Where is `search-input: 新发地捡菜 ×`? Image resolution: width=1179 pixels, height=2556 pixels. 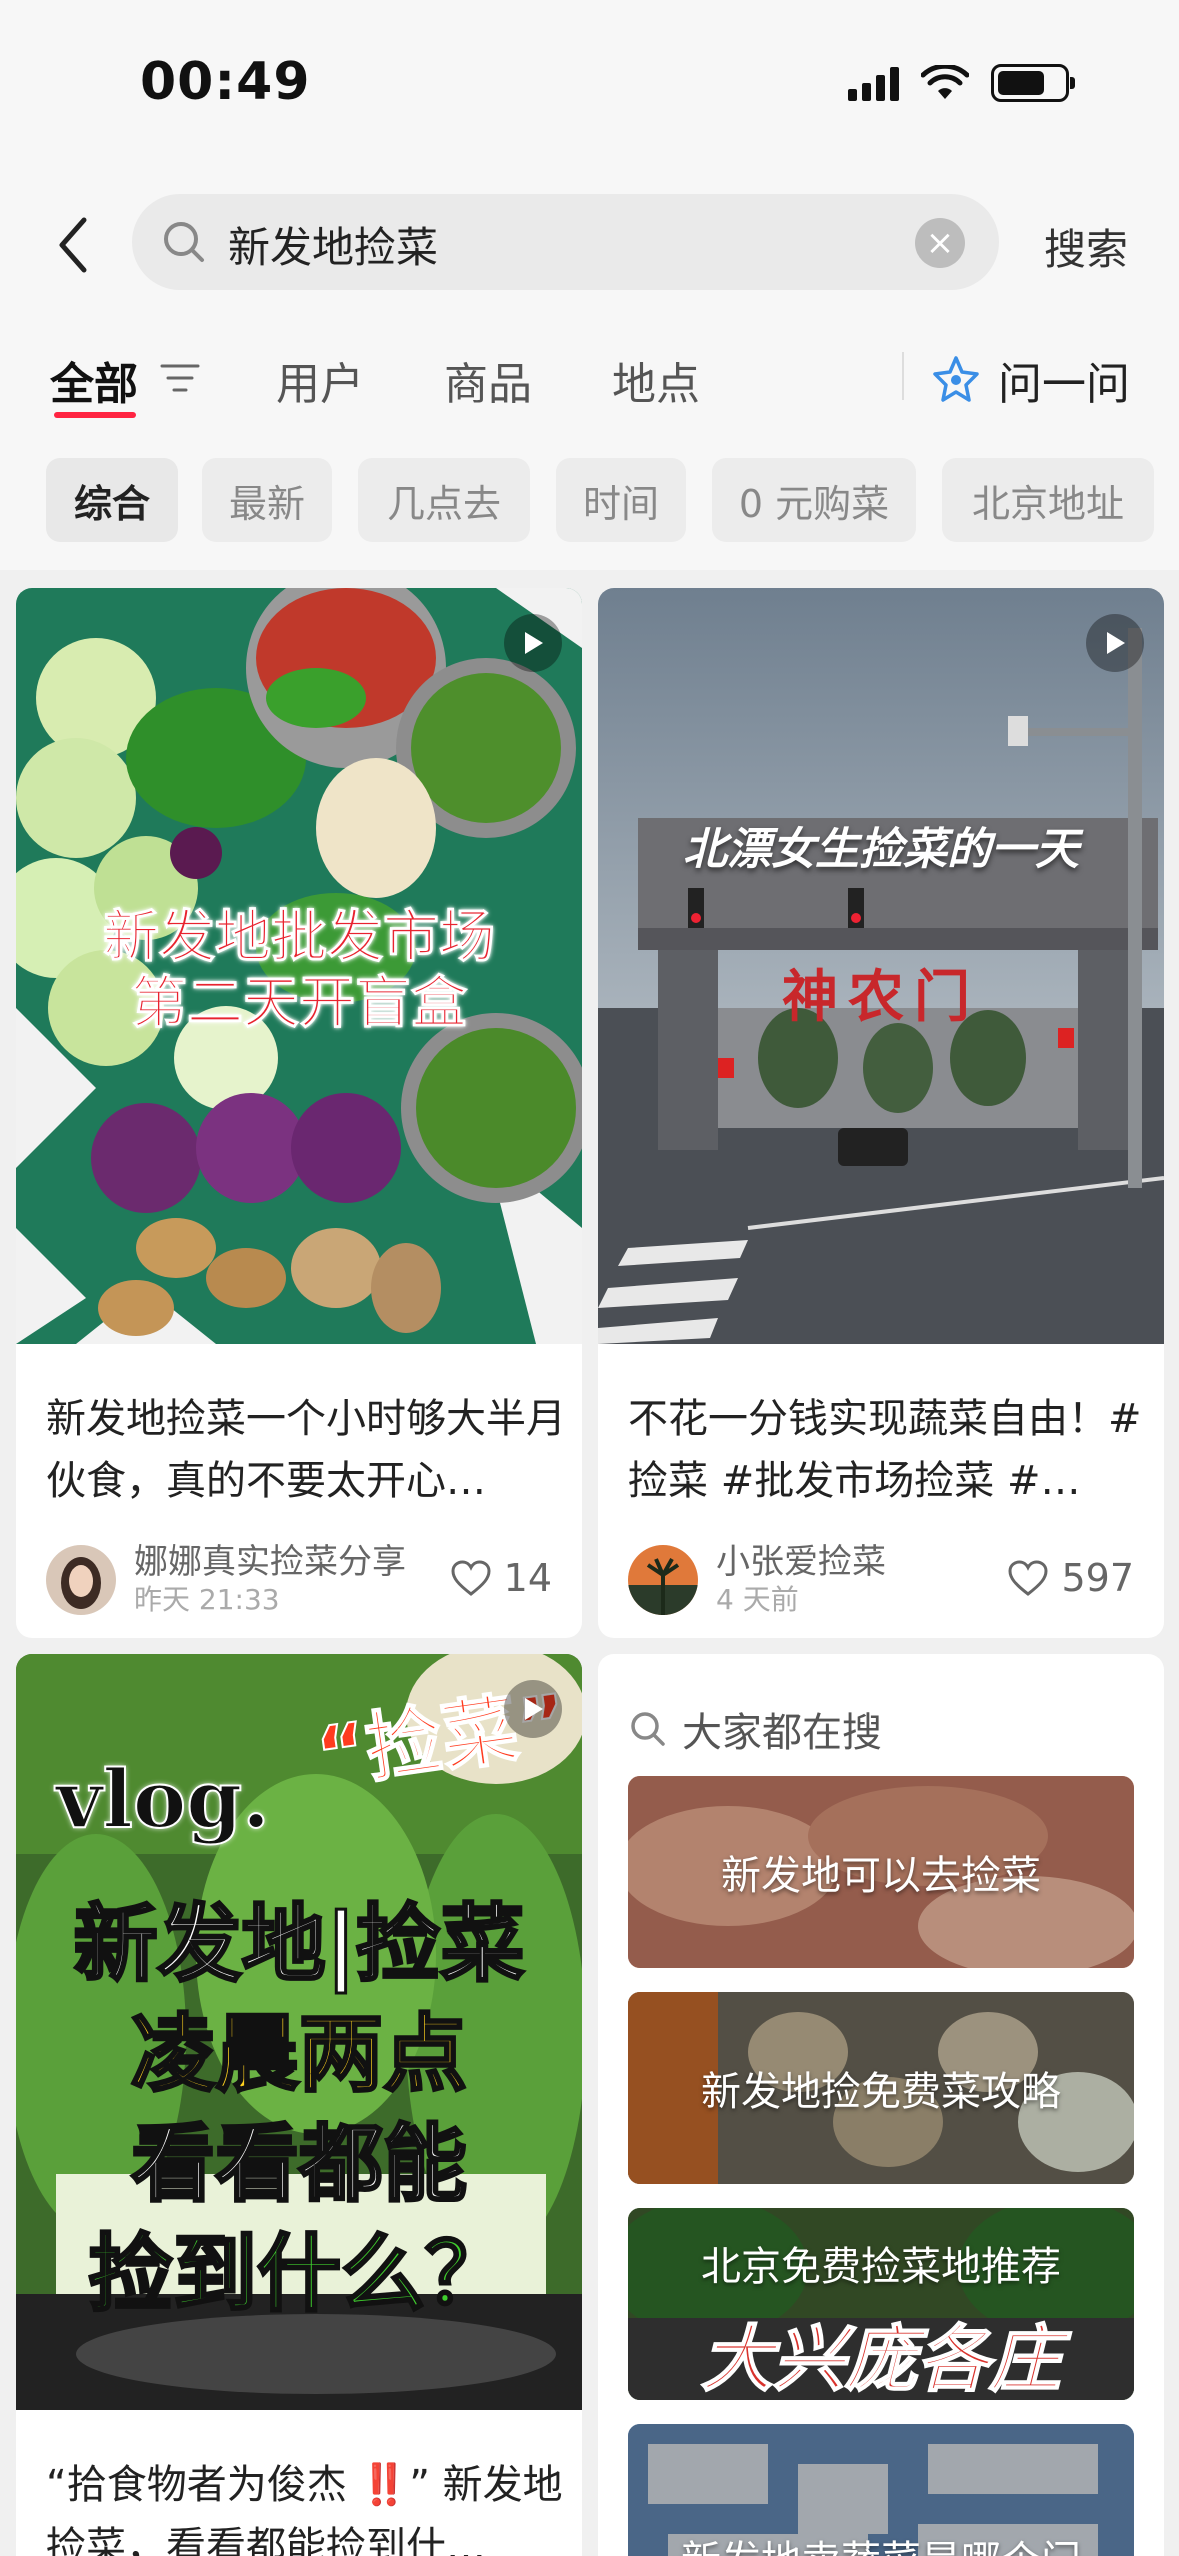
search-input: 新发地捡菜 × is located at coordinates (565, 242).